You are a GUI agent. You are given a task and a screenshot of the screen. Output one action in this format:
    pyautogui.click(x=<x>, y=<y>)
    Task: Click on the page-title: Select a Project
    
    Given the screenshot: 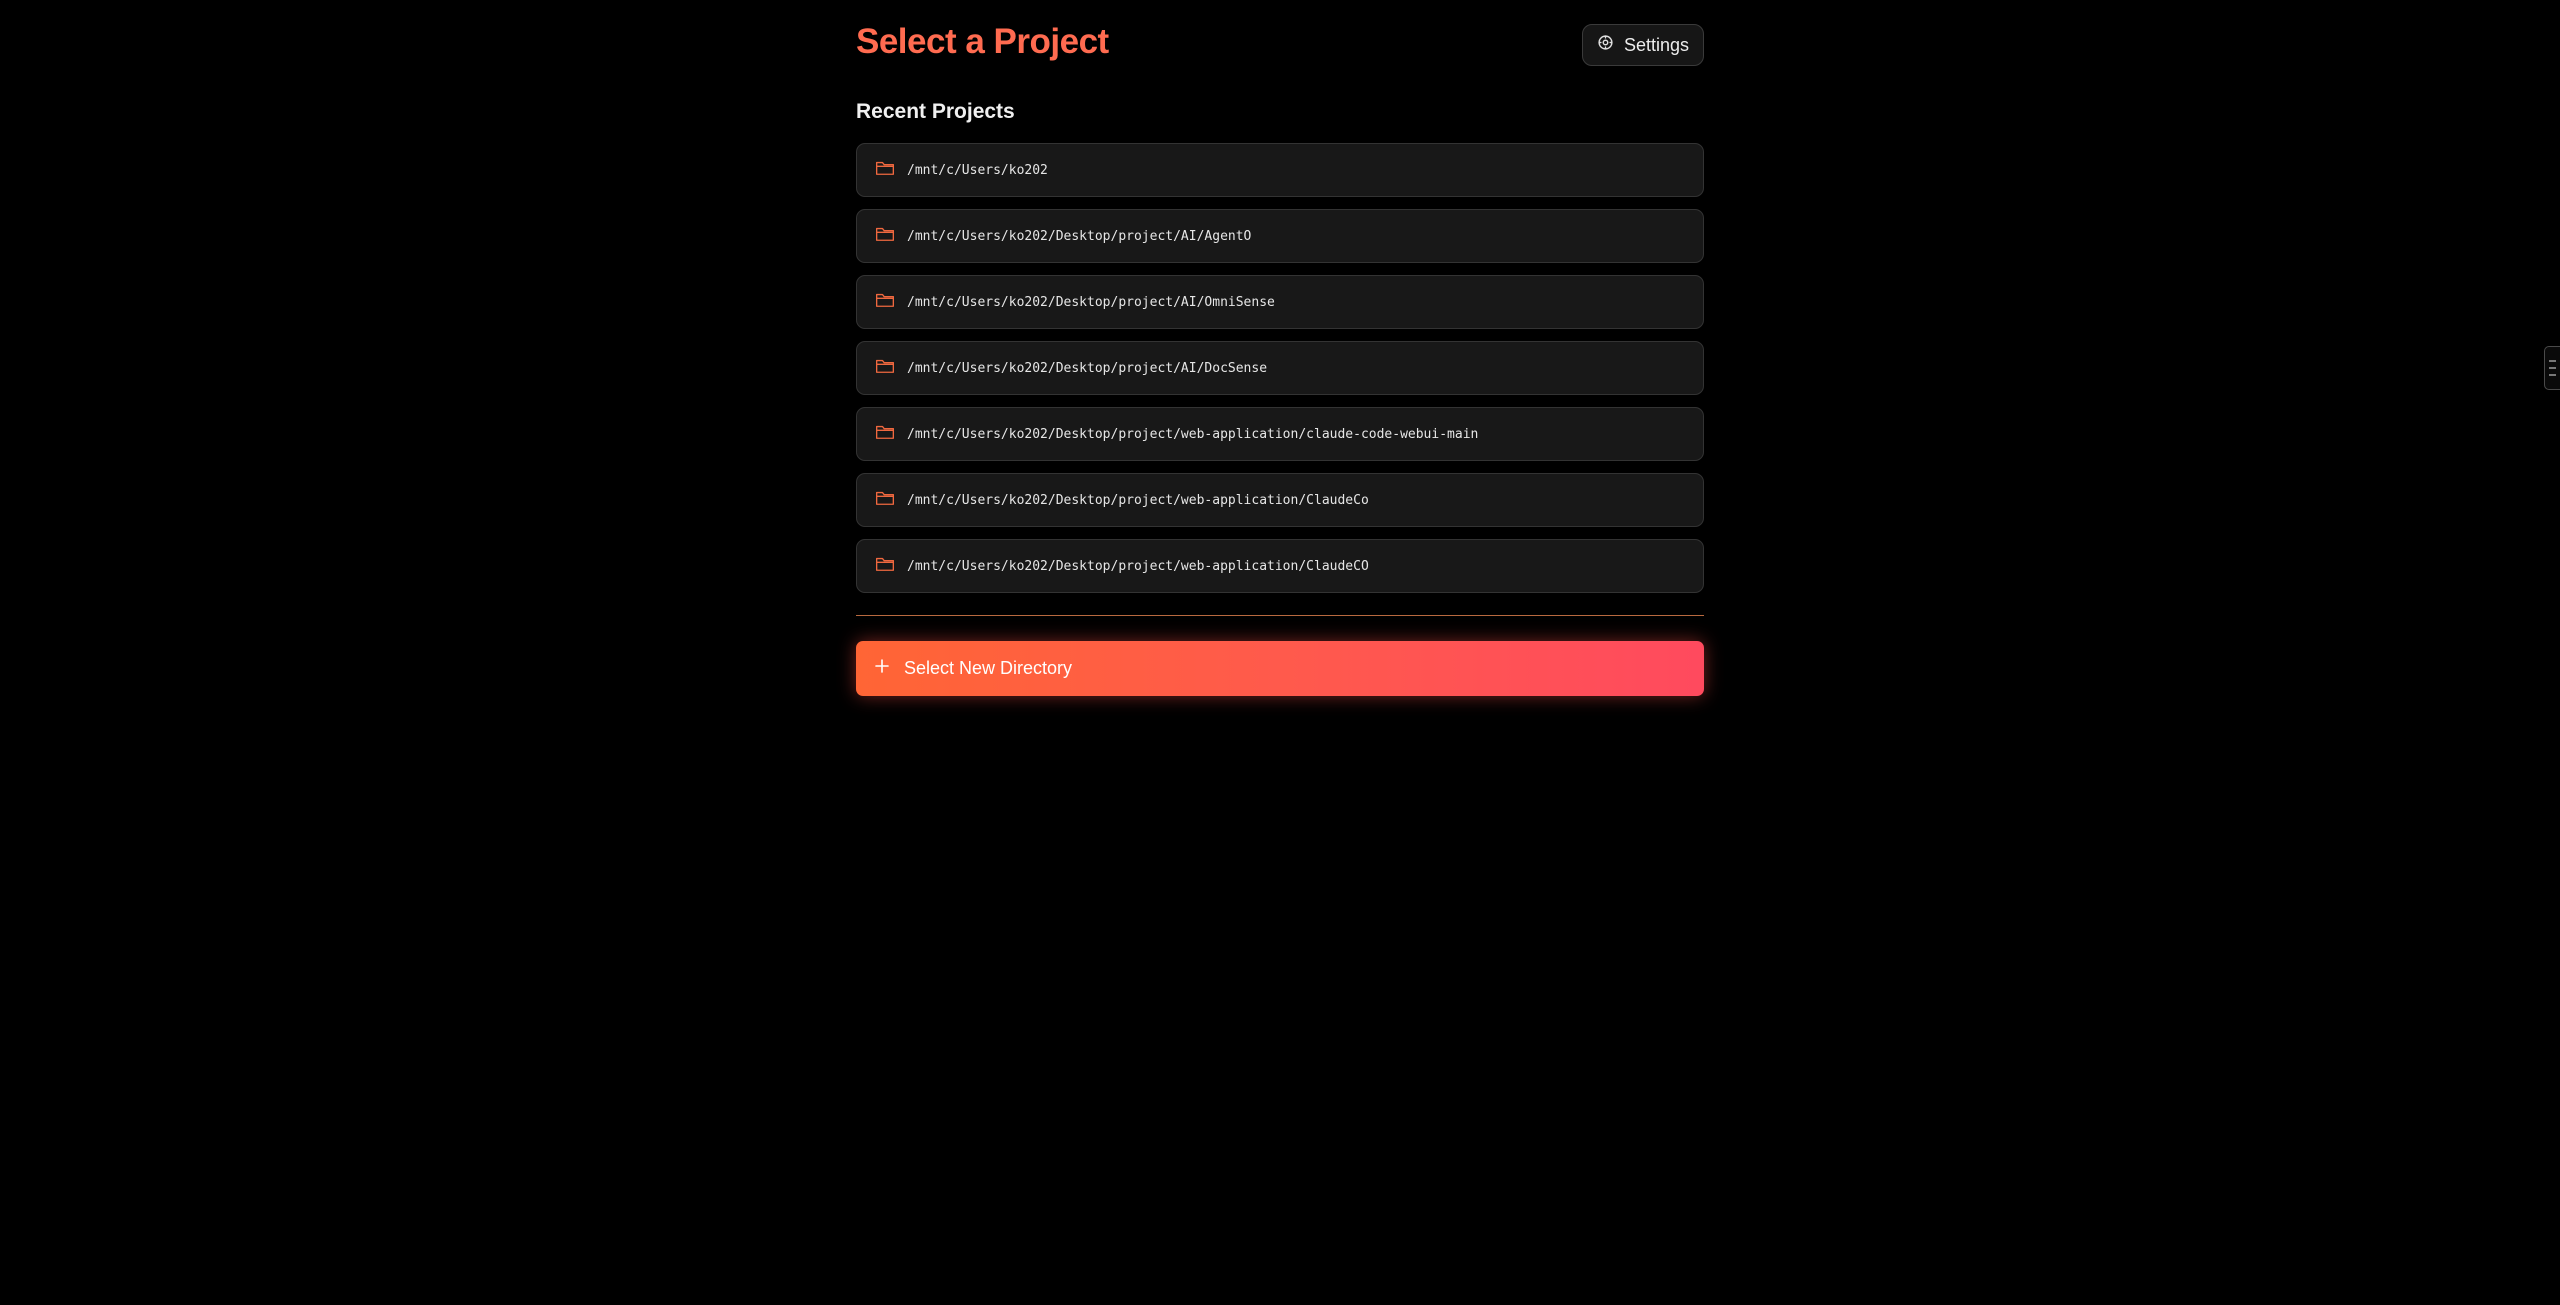 What is the action you would take?
    pyautogui.click(x=982, y=41)
    